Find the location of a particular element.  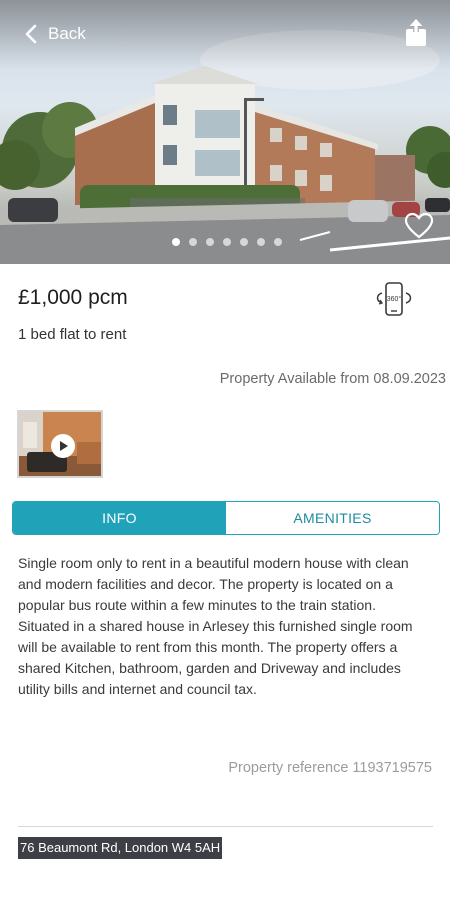

tour-badge-text: 360° is located at coordinates (394, 299).